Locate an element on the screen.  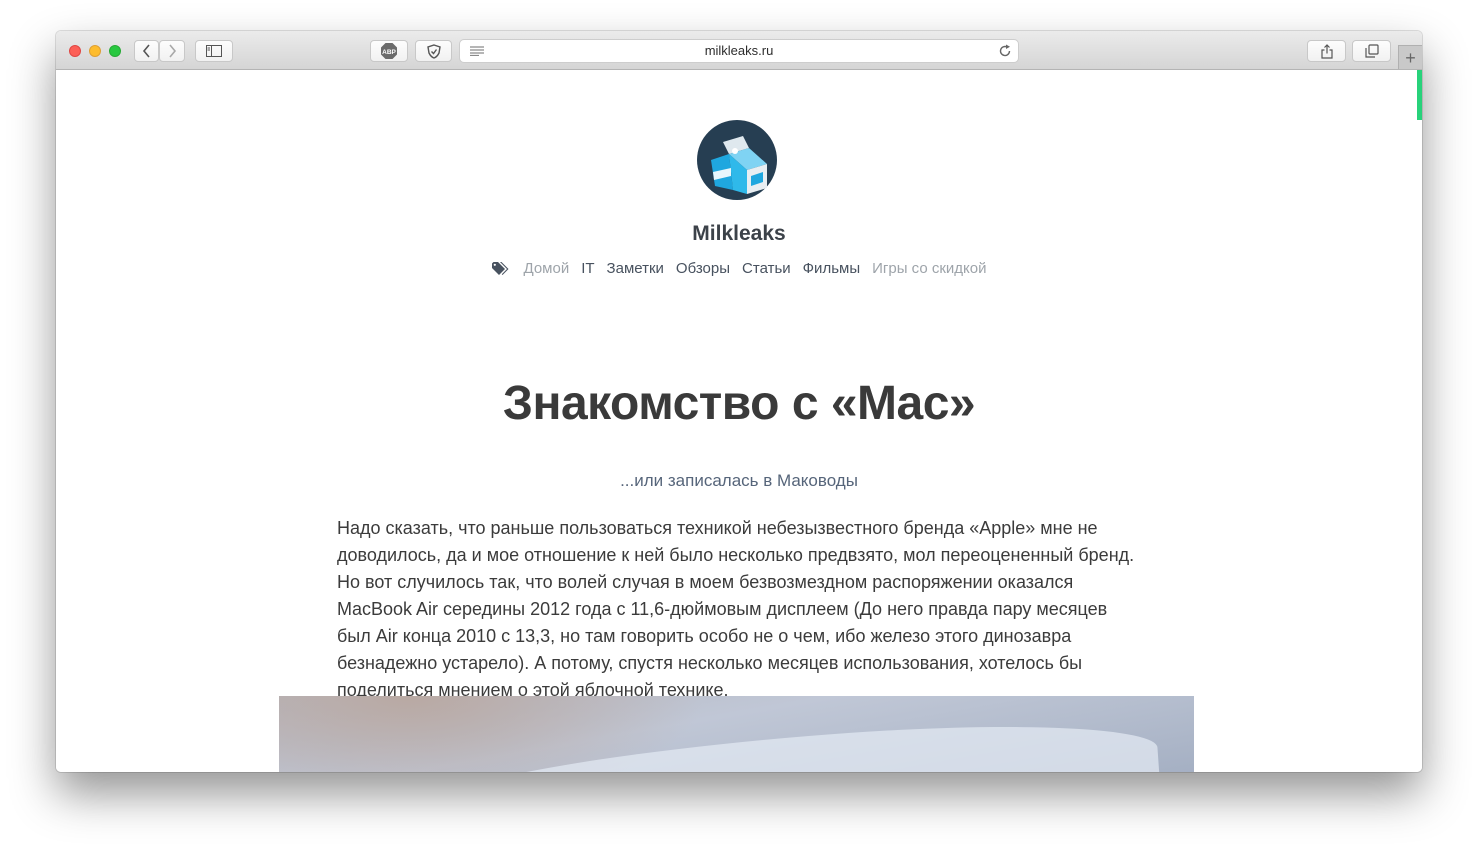
svg-text: ABP is located at coordinates (389, 52).